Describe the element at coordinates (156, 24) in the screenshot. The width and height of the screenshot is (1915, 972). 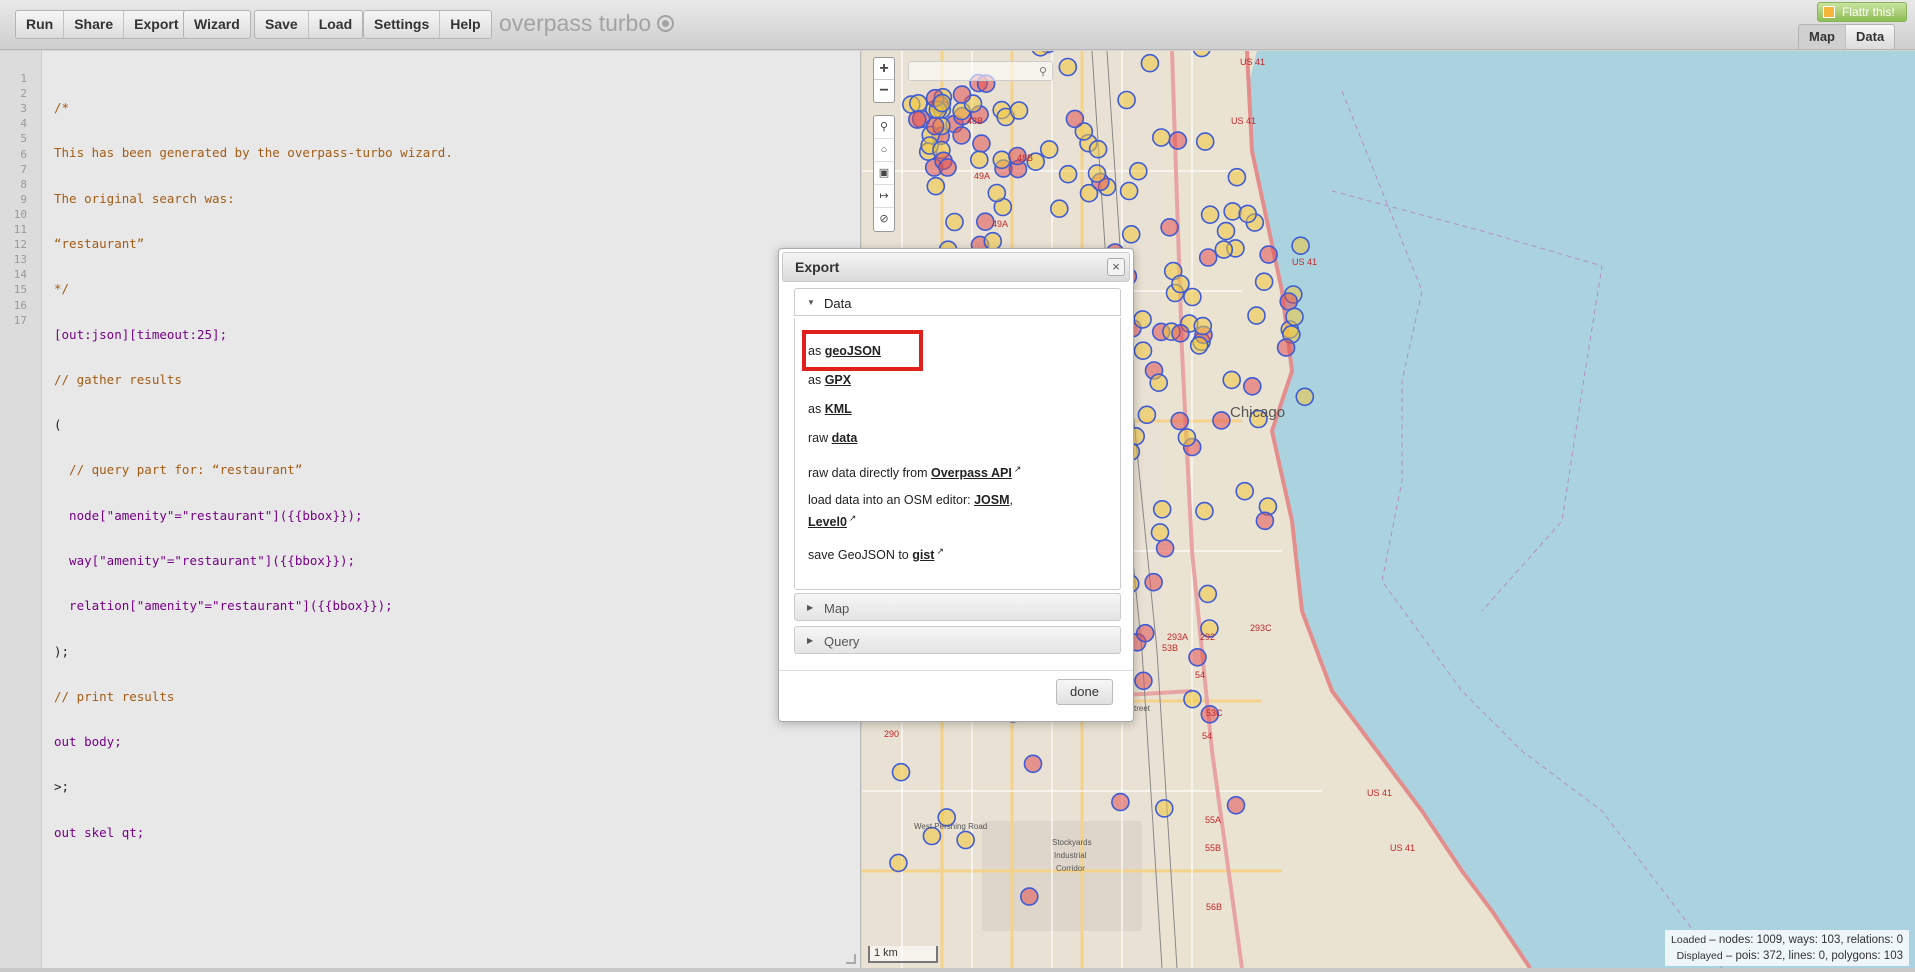
I see `export-button: Export` at that location.